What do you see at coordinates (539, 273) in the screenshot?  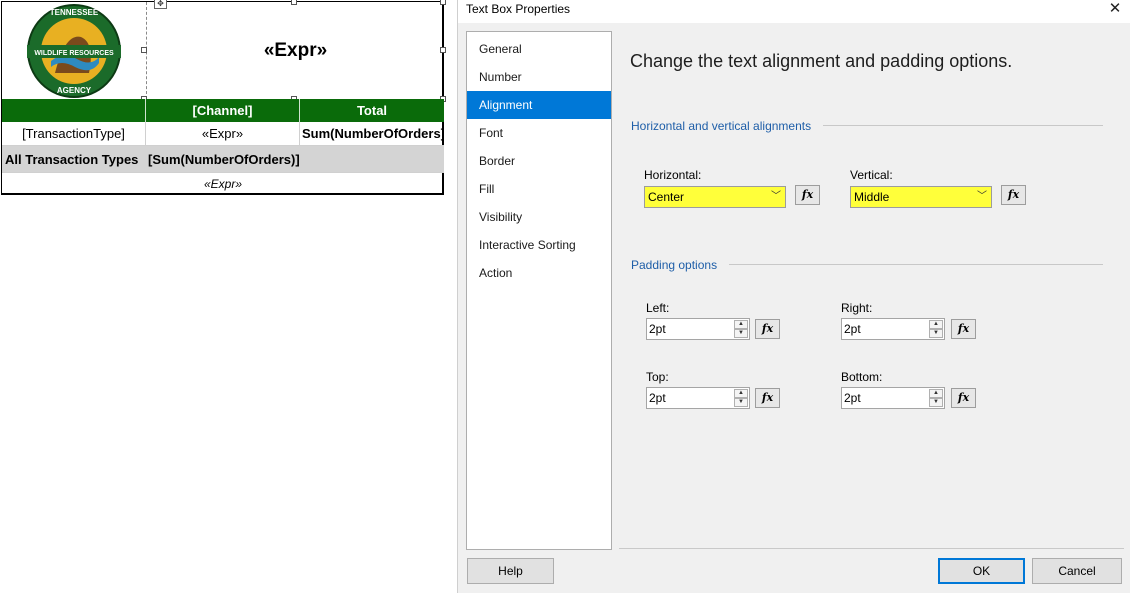 I see `nav-item-action: Action` at bounding box center [539, 273].